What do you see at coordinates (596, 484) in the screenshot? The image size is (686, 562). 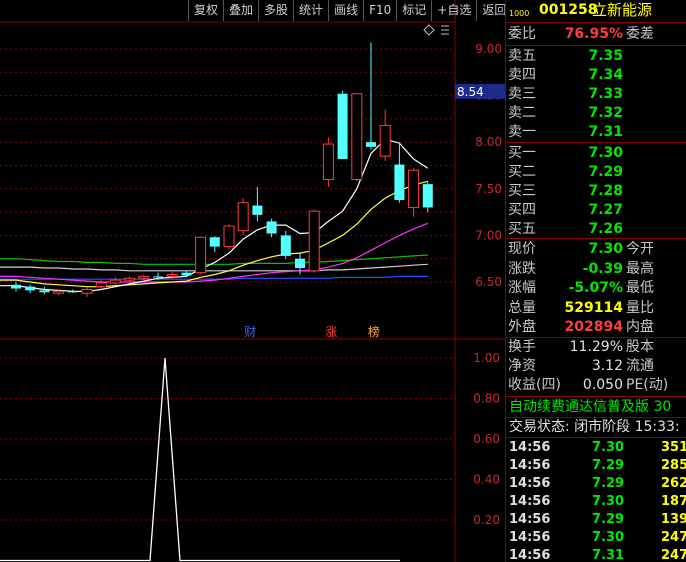 I see `tick-row: 14:56 7.29 262` at bounding box center [596, 484].